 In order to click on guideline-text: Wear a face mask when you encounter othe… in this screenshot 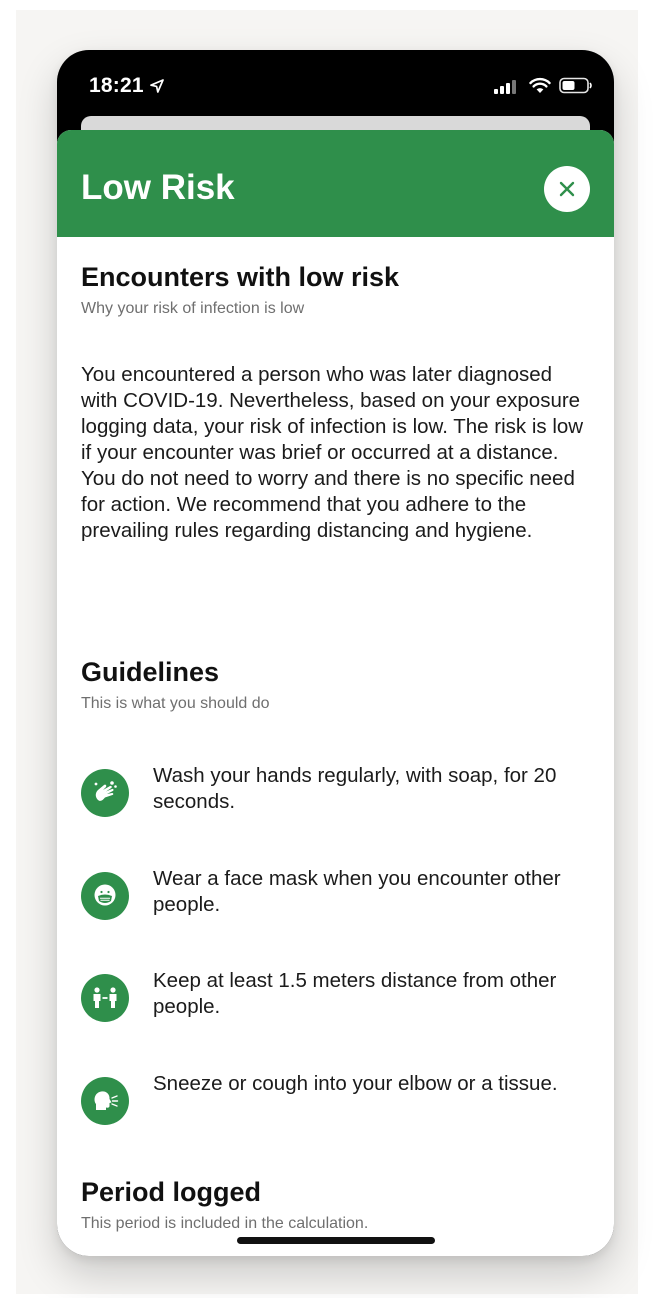, I will do `click(357, 891)`.